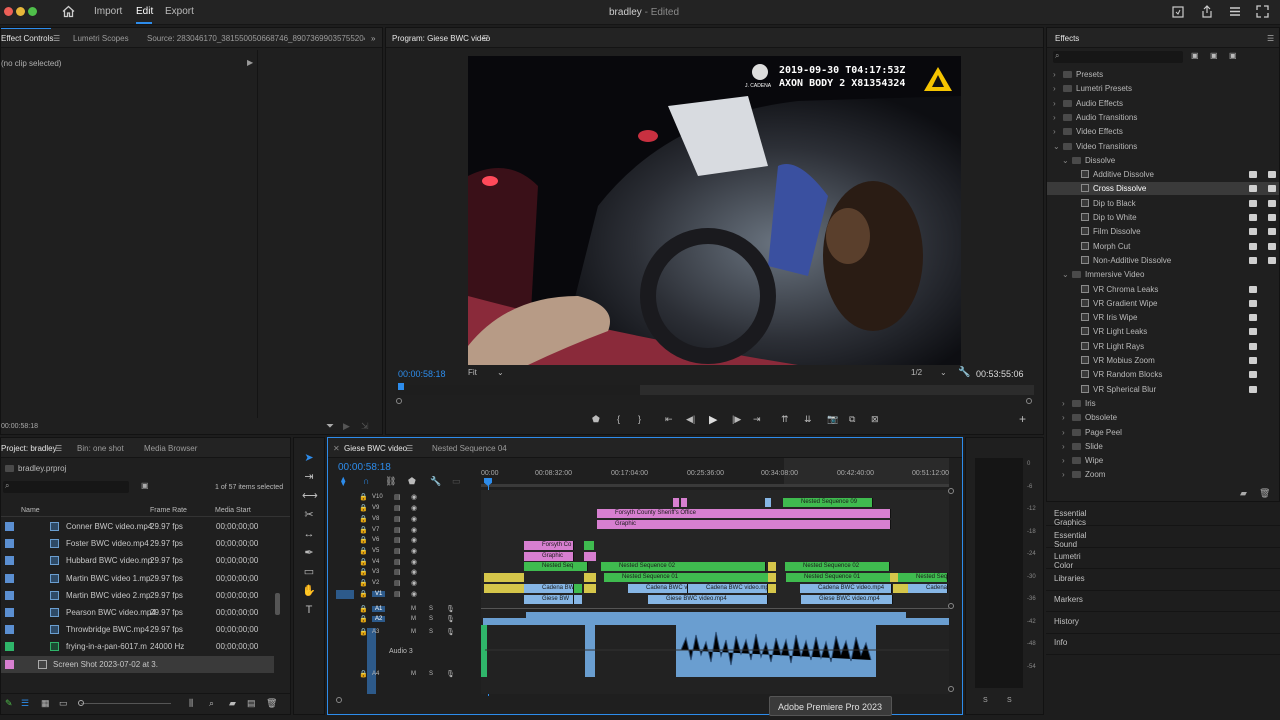 This screenshot has width=1280, height=720. What do you see at coordinates (56, 38) in the screenshot?
I see `effect-controls-menu-icon: ☰` at bounding box center [56, 38].